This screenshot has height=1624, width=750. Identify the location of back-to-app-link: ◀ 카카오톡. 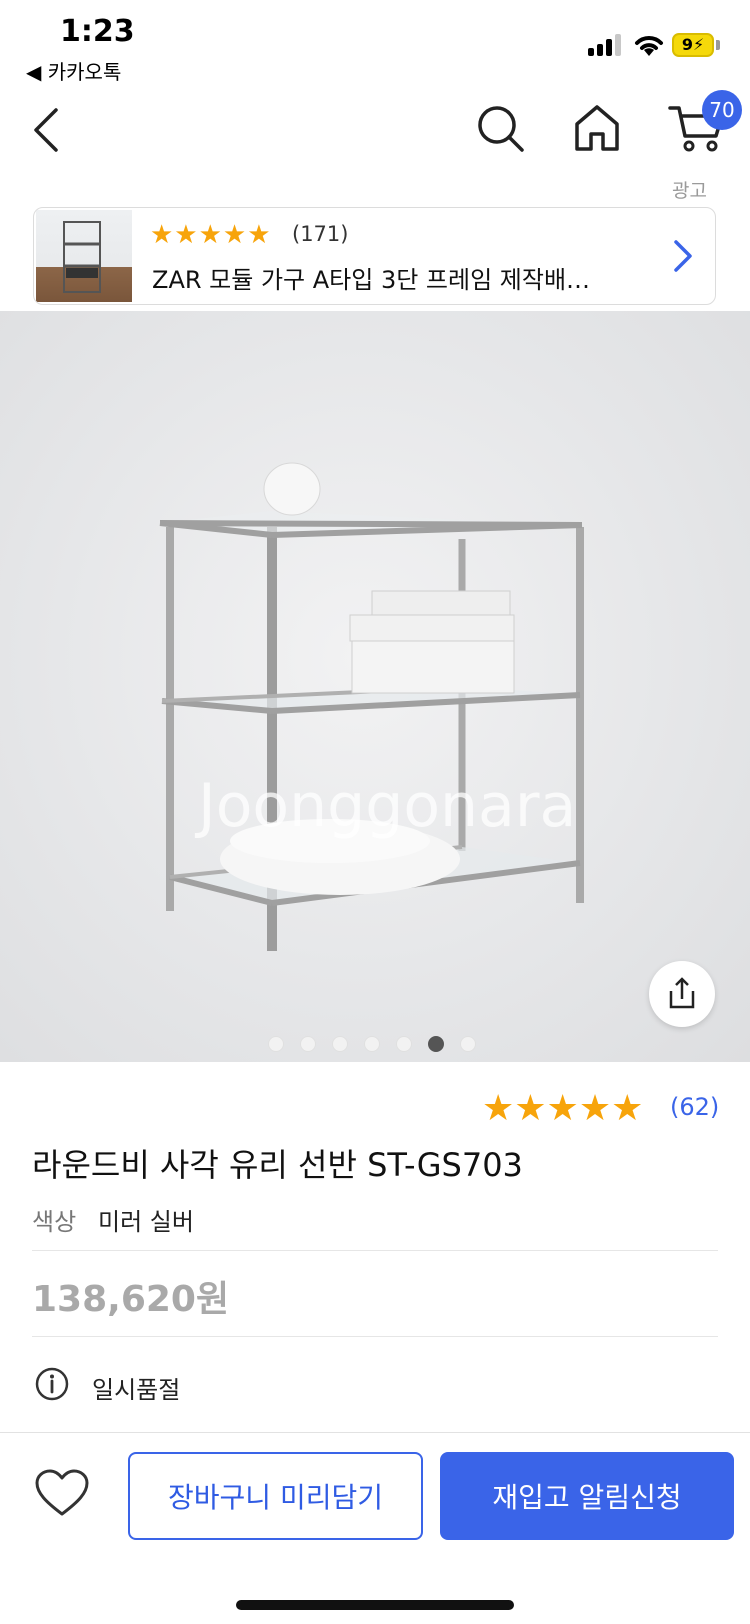
(73, 70).